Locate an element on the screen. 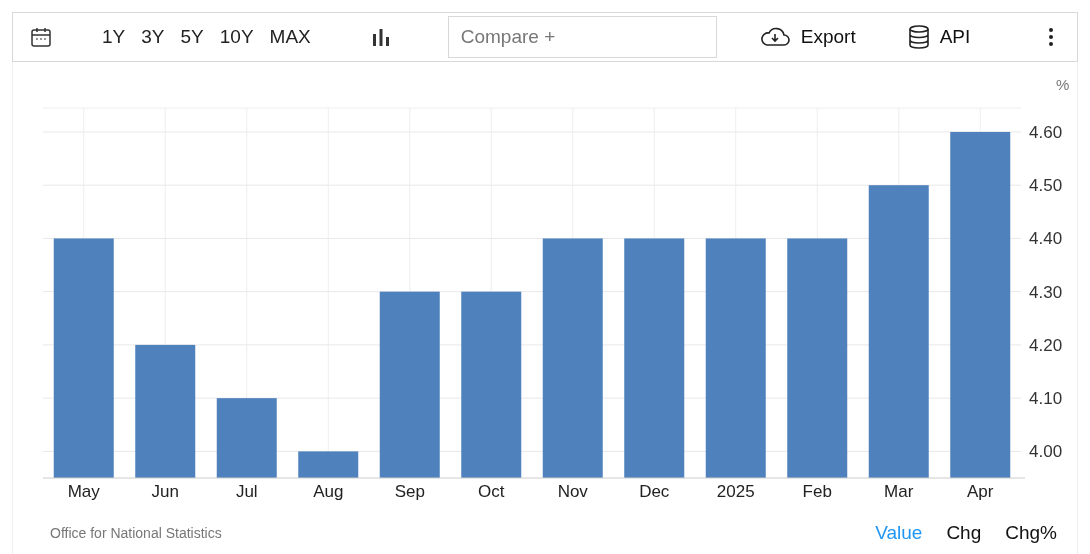 The height and width of the screenshot is (554, 1090). x-tick-label: 2025 is located at coordinates (735, 491).